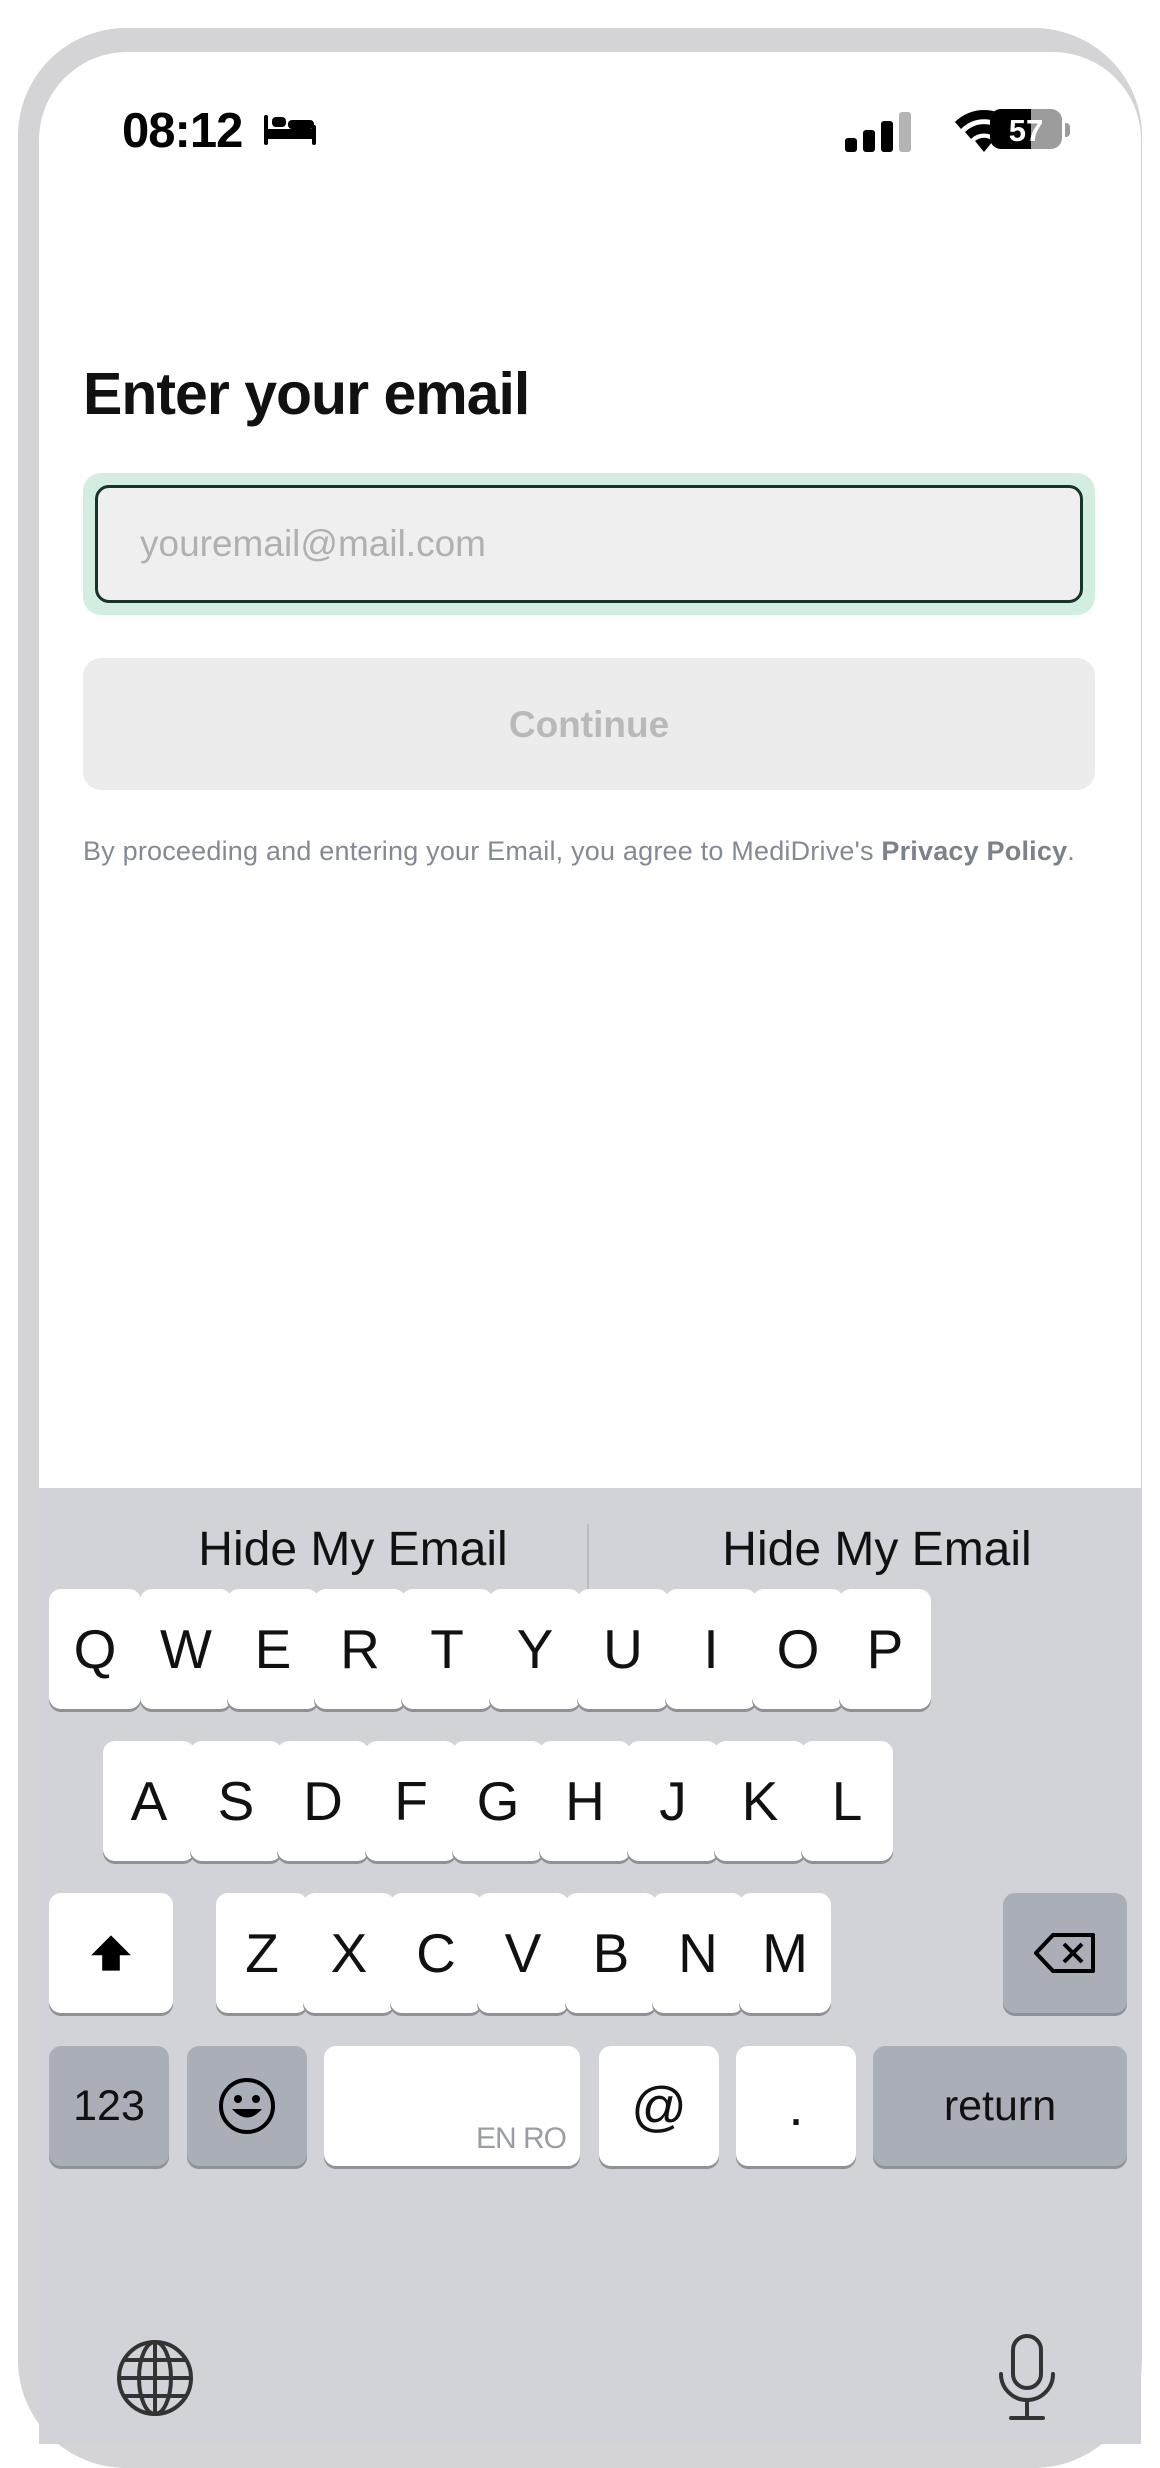  Describe the element at coordinates (711, 1649) in the screenshot. I see `key-i: I` at that location.